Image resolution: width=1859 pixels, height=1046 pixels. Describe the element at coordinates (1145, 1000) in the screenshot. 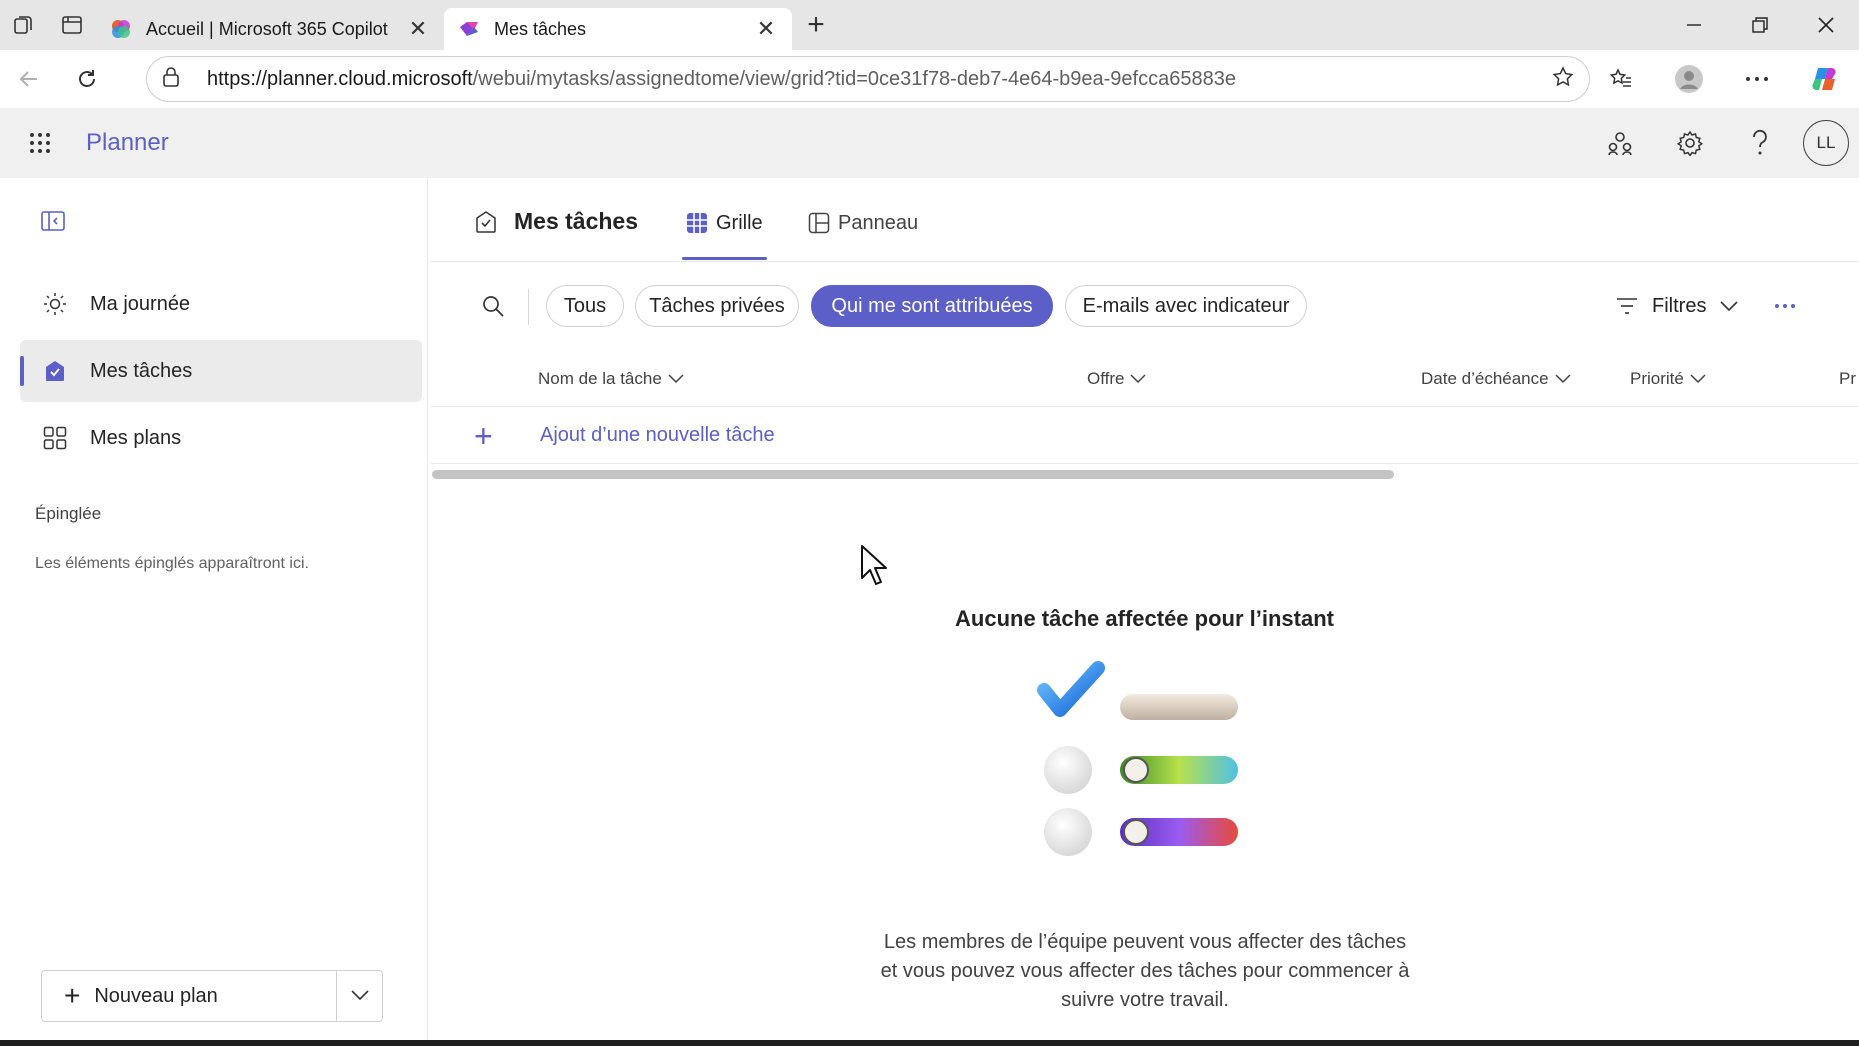

I see `description-line: suivre votre travail.` at that location.